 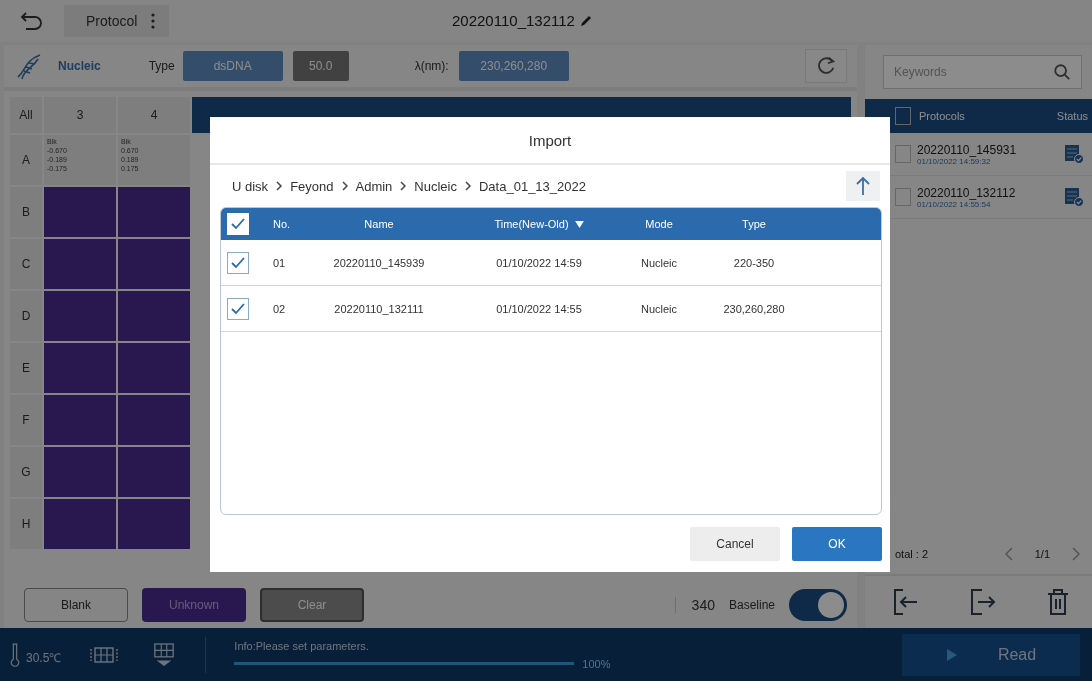 I want to click on column-header: Time(New-Old), so click(x=531, y=224).